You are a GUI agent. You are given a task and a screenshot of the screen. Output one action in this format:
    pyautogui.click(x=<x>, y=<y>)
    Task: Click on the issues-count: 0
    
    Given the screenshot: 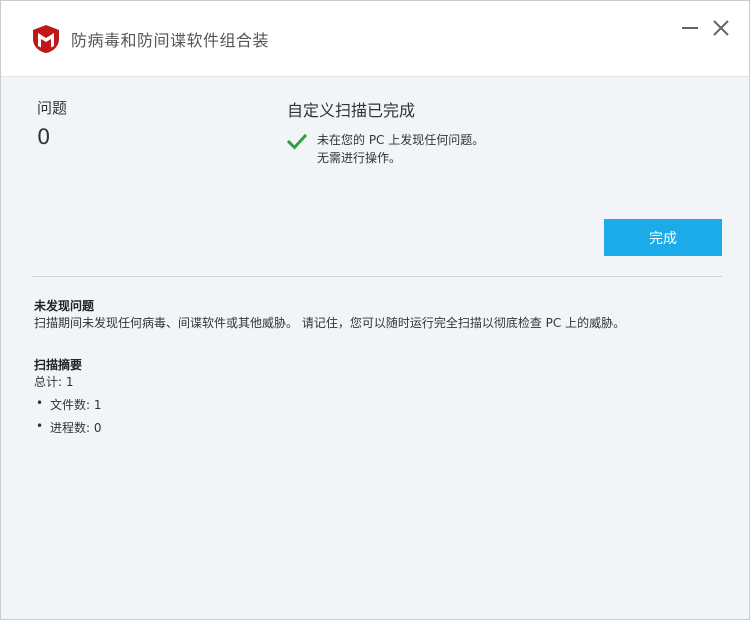 What is the action you would take?
    pyautogui.click(x=44, y=137)
    